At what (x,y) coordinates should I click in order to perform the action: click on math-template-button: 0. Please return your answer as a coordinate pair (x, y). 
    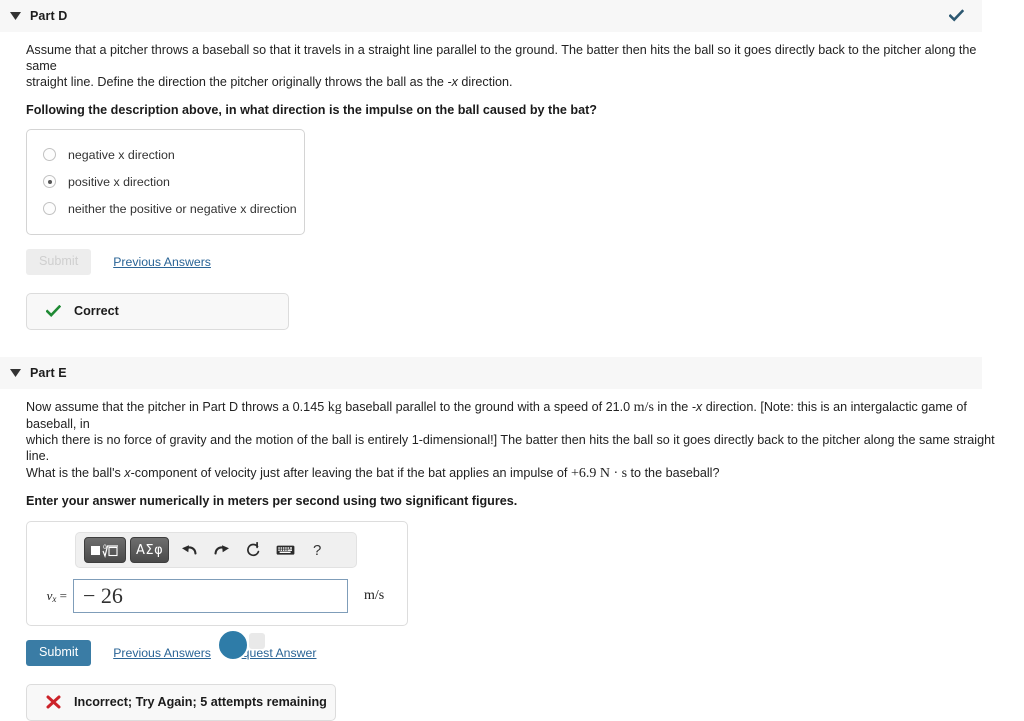
    Looking at the image, I should click on (105, 550).